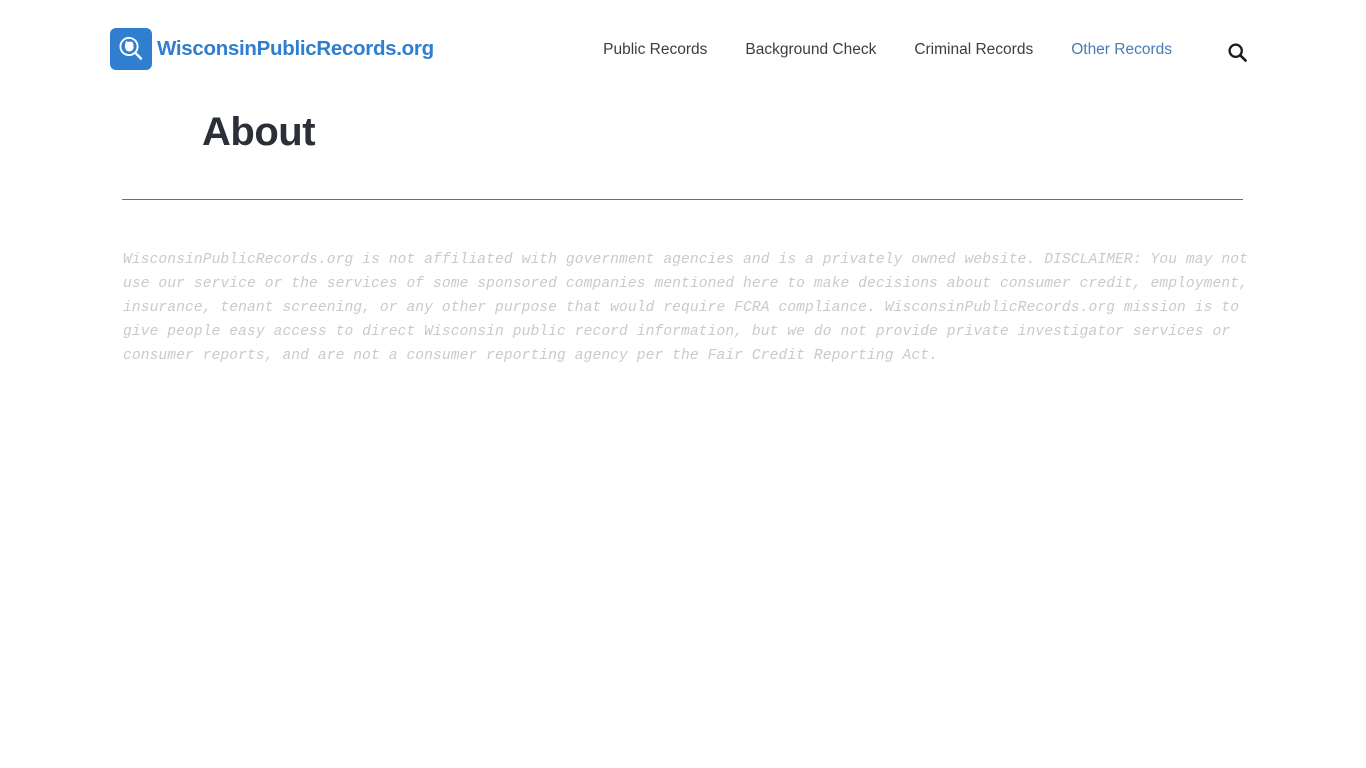 The image size is (1366, 768). I want to click on title-divider, so click(682, 199).